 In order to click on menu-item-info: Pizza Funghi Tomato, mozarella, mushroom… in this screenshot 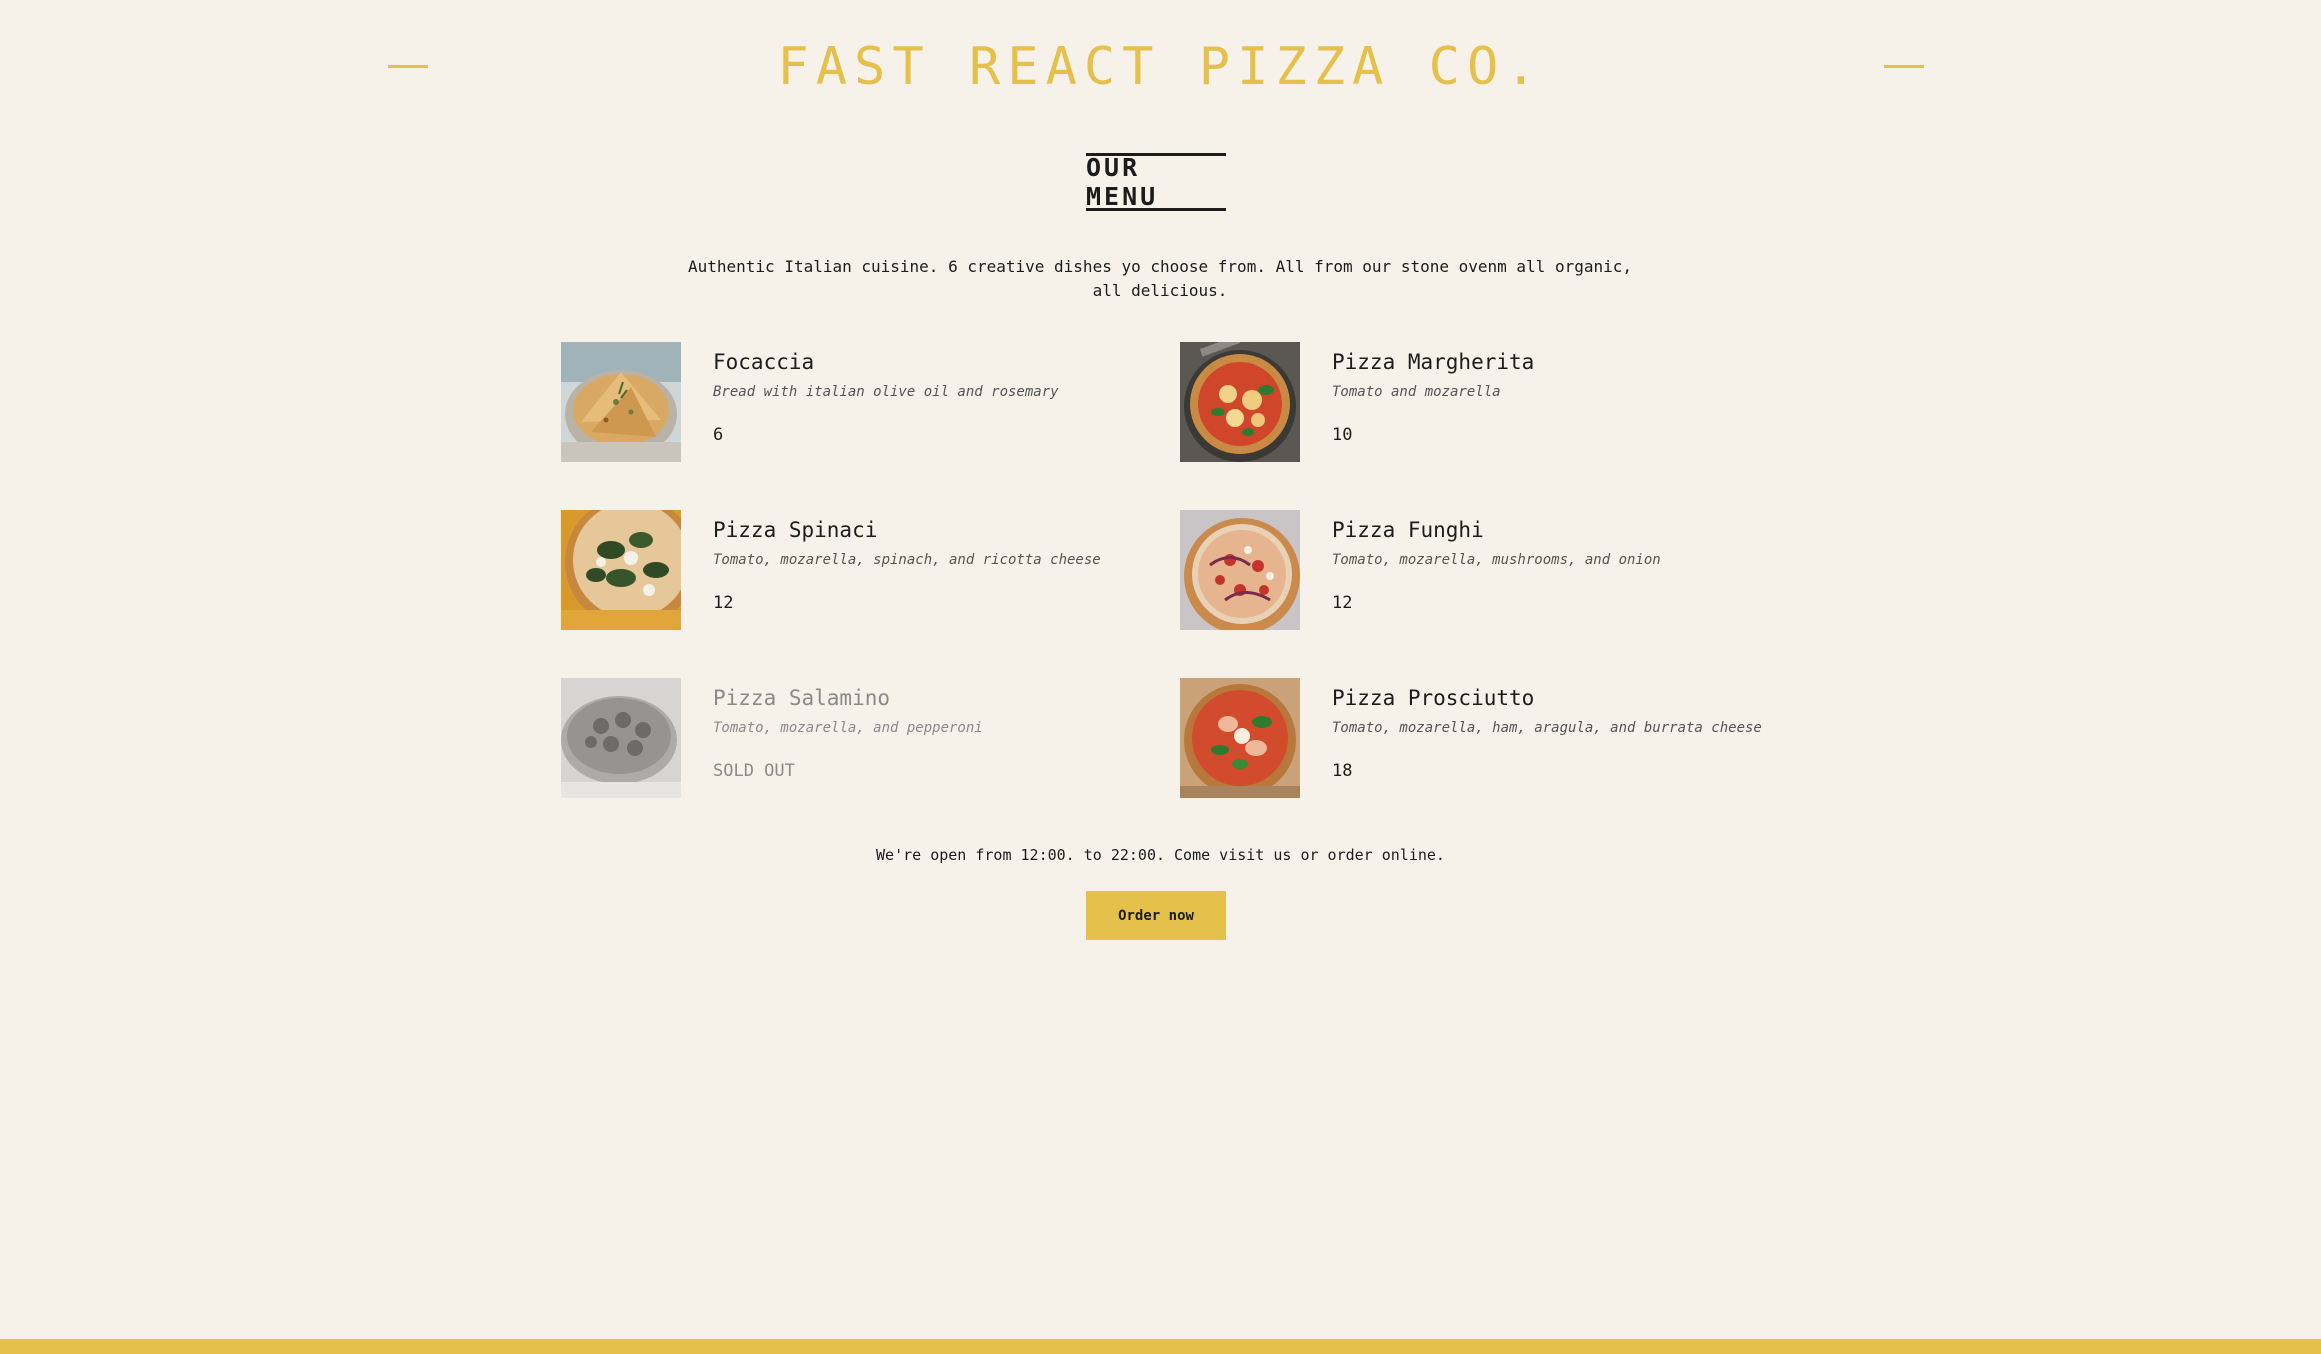, I will do `click(1496, 561)`.